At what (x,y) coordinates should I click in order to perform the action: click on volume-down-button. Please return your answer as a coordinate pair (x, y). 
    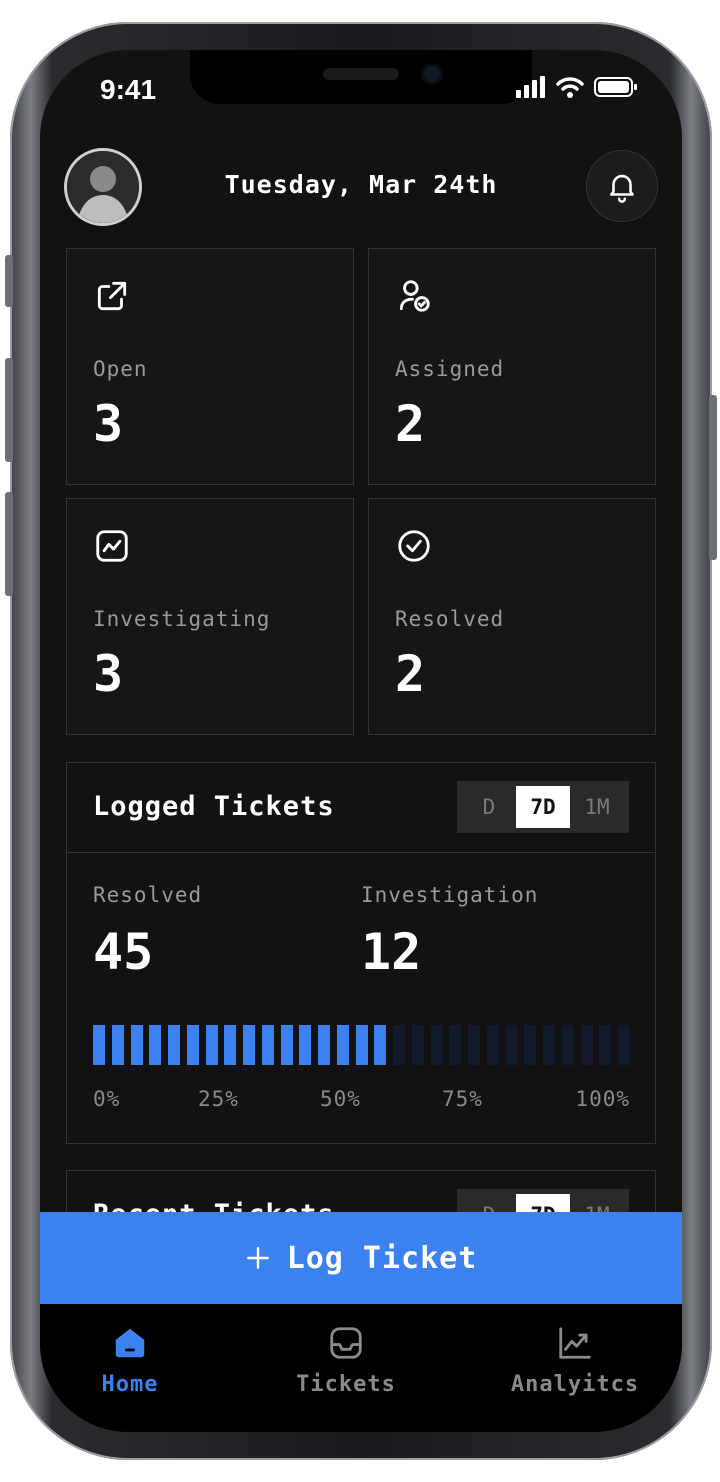
    Looking at the image, I should click on (9, 544).